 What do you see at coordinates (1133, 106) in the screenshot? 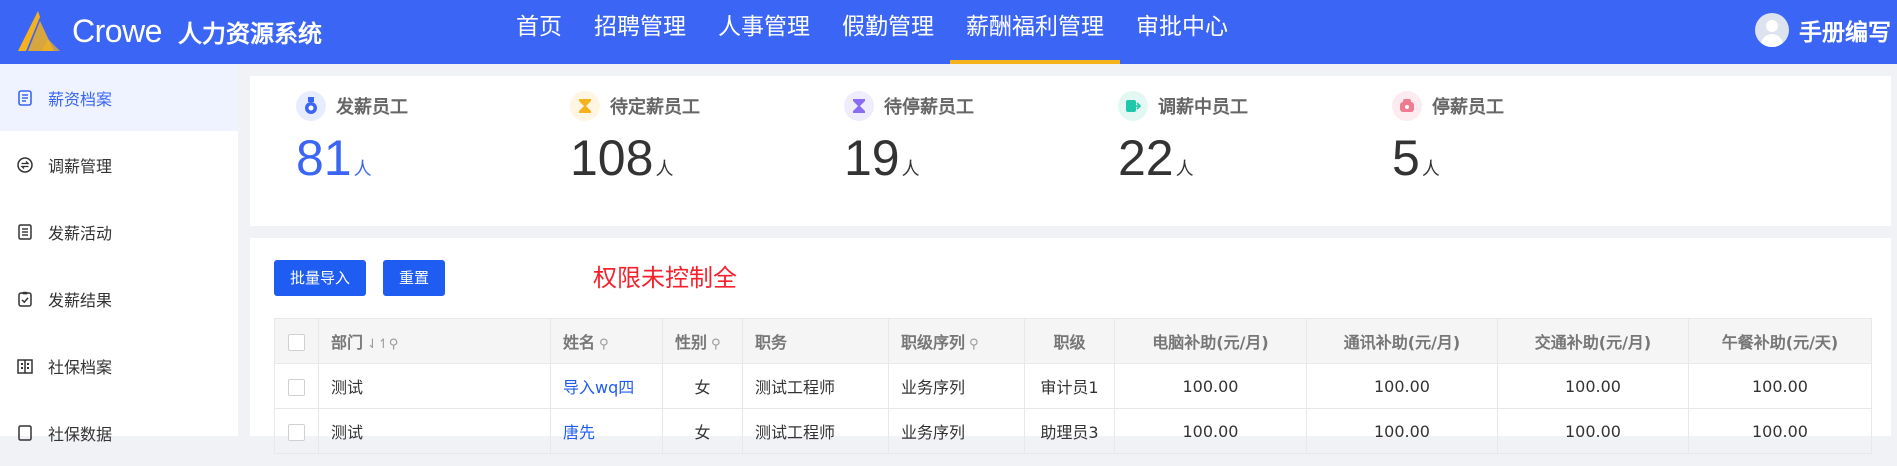
I see `transfer-icon` at bounding box center [1133, 106].